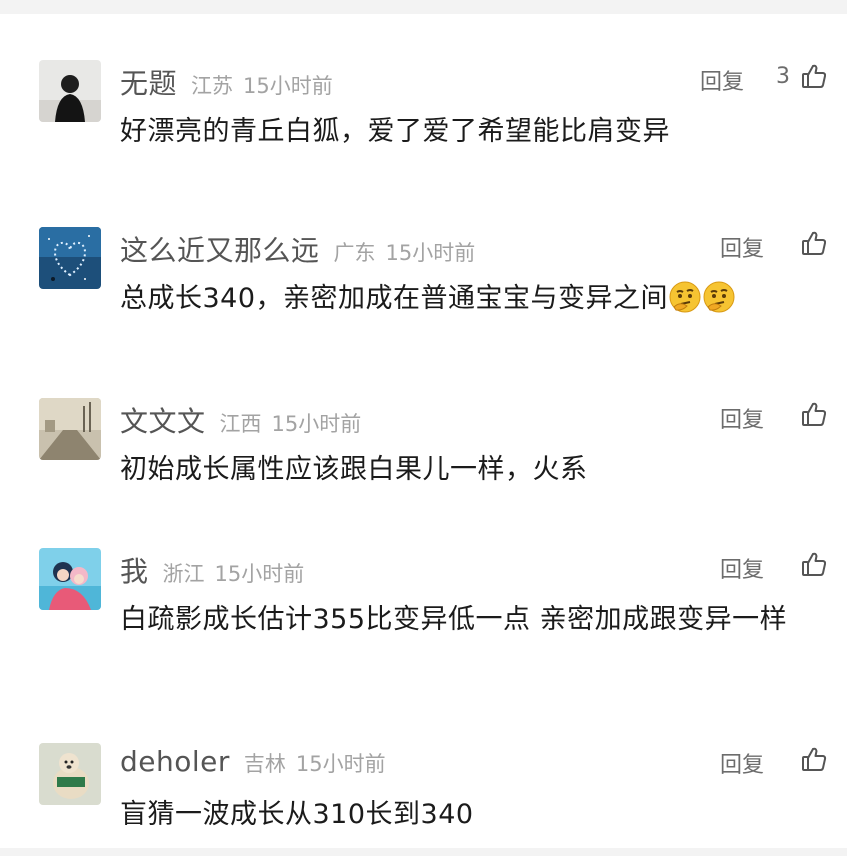 Image resolution: width=847 pixels, height=856 pixels. I want to click on comment-meta: 这么近又那么远 广东 15小时前, so click(298, 248).